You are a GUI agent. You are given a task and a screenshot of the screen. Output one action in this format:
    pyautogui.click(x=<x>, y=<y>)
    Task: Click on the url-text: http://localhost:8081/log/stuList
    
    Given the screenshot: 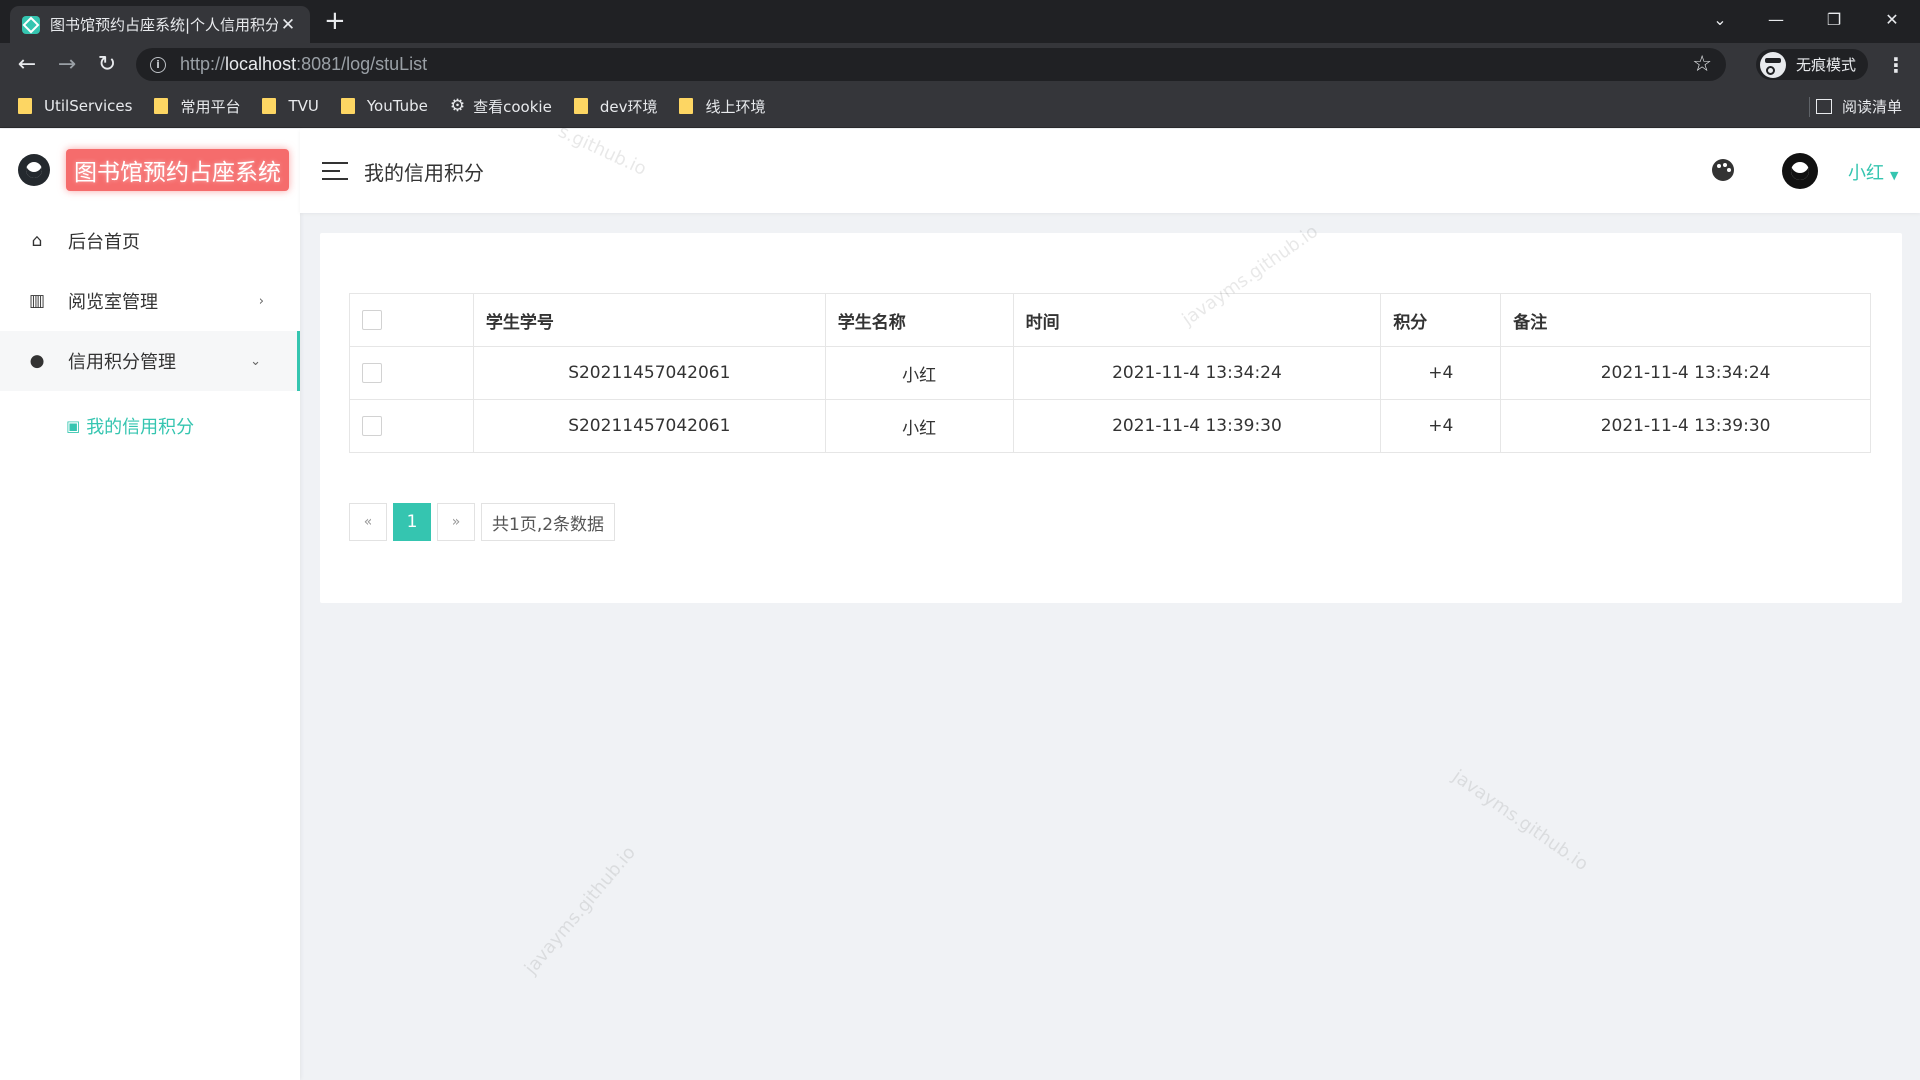 What is the action you would take?
    pyautogui.click(x=304, y=64)
    